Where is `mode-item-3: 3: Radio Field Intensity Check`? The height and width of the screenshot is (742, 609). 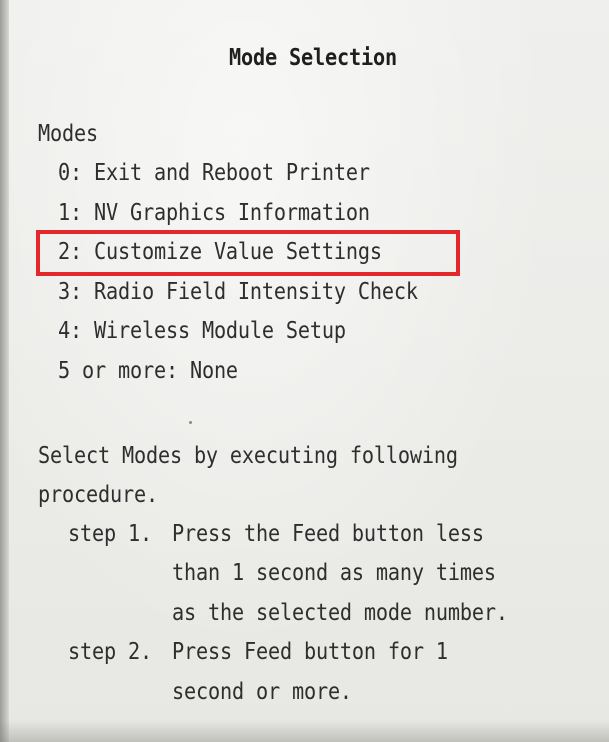
mode-item-3: 3: Radio Field Intensity Check is located at coordinates (238, 291).